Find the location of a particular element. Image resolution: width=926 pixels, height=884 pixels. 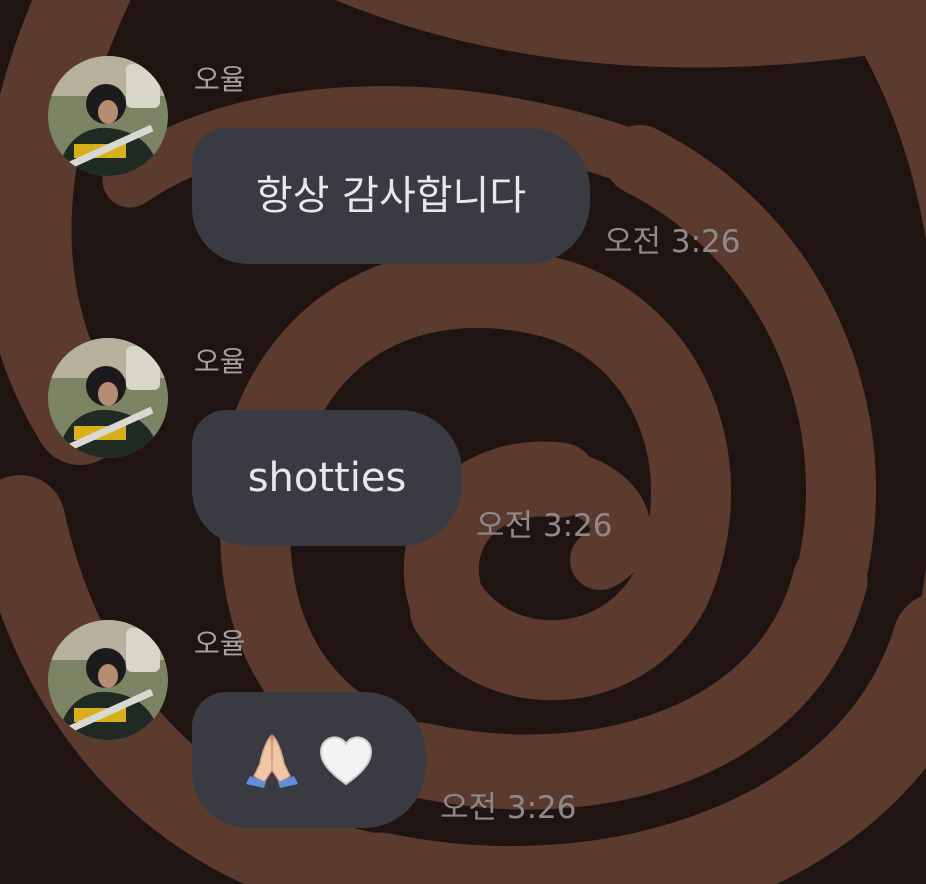

folded-hands-icon is located at coordinates (272, 761).